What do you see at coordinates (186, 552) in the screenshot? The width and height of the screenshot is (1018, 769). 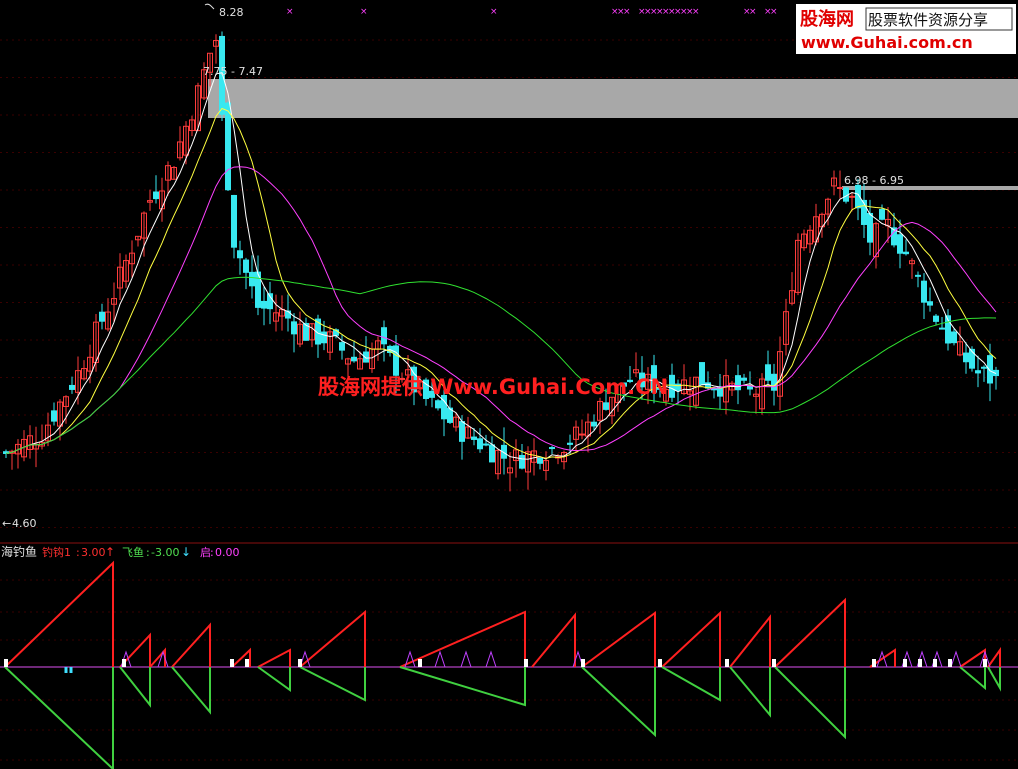 I see `arrow-down-icon: ↓` at bounding box center [186, 552].